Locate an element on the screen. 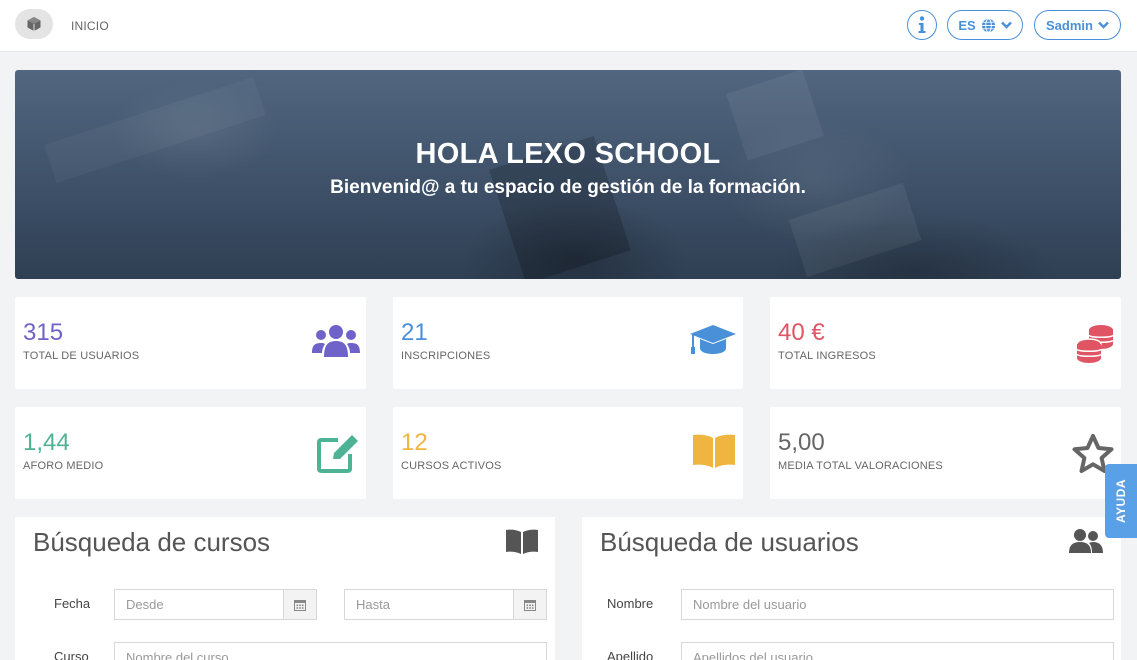  stat-card-users: 315 TOTAL DE USUARIOS is located at coordinates (190, 343).